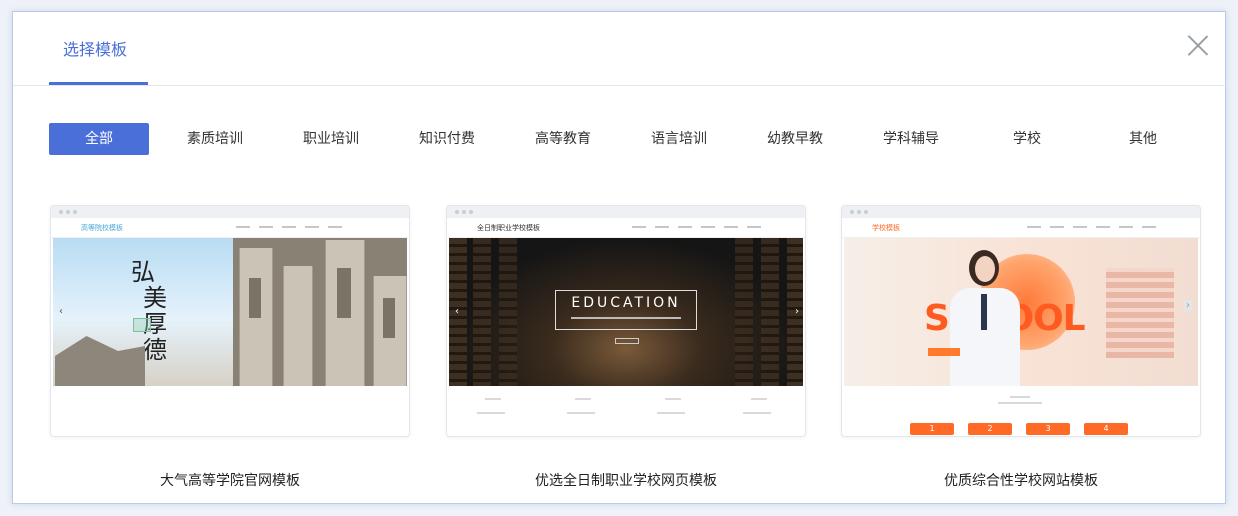 The width and height of the screenshot is (1238, 516). What do you see at coordinates (230, 480) in the screenshot?
I see `template-name: 大气高等学院官网模板` at bounding box center [230, 480].